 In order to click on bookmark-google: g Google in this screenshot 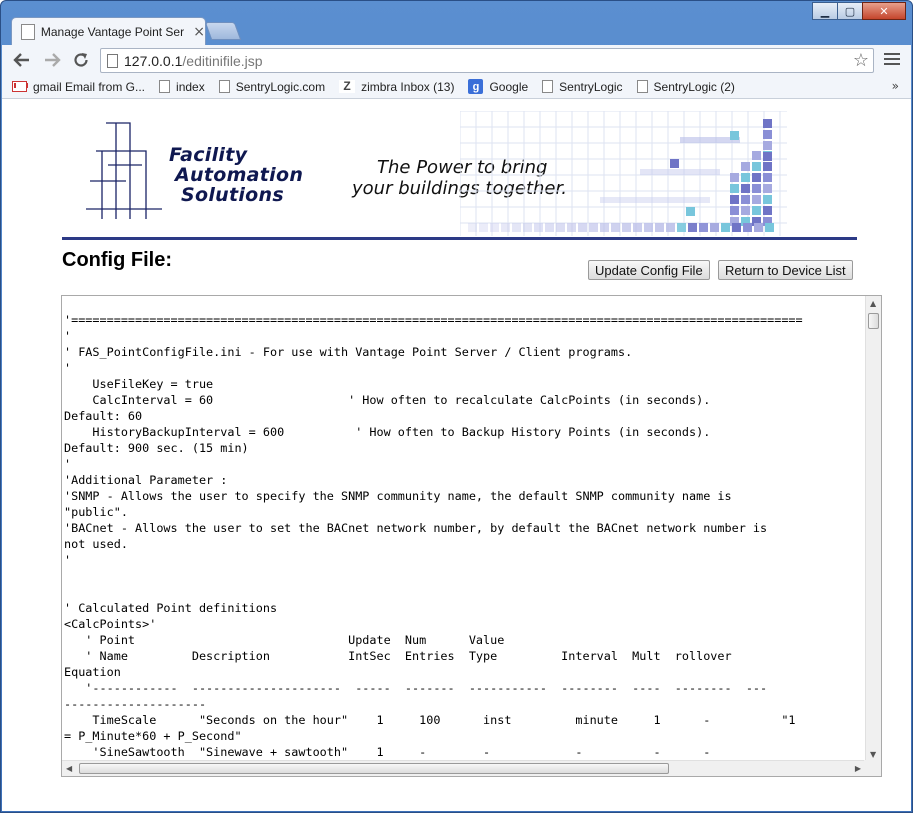, I will do `click(498, 86)`.